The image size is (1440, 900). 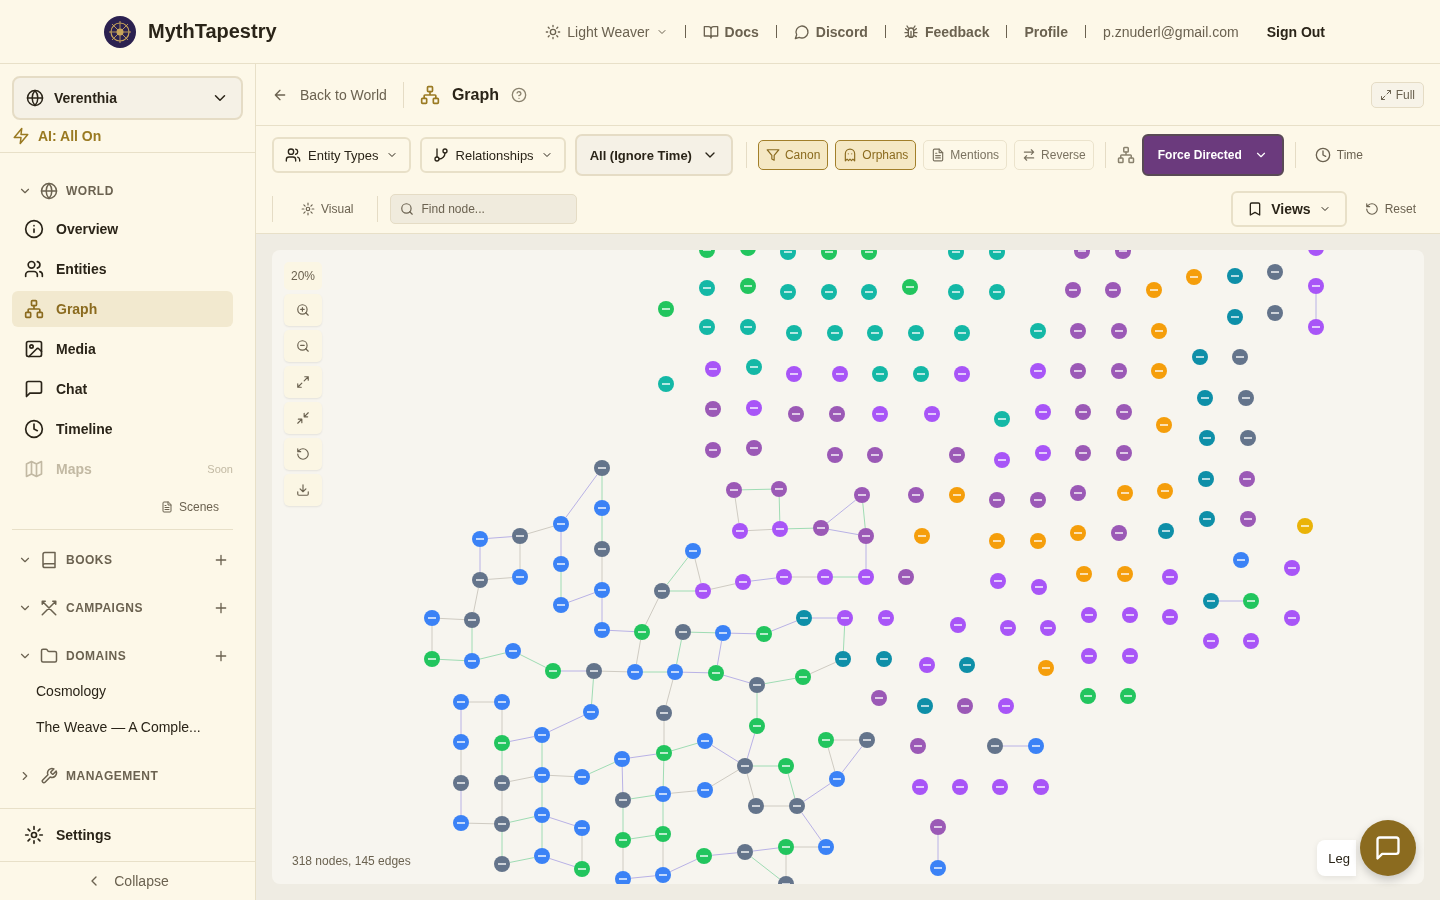 What do you see at coordinates (212, 31) in the screenshot?
I see `brand-name: MythTapestry` at bounding box center [212, 31].